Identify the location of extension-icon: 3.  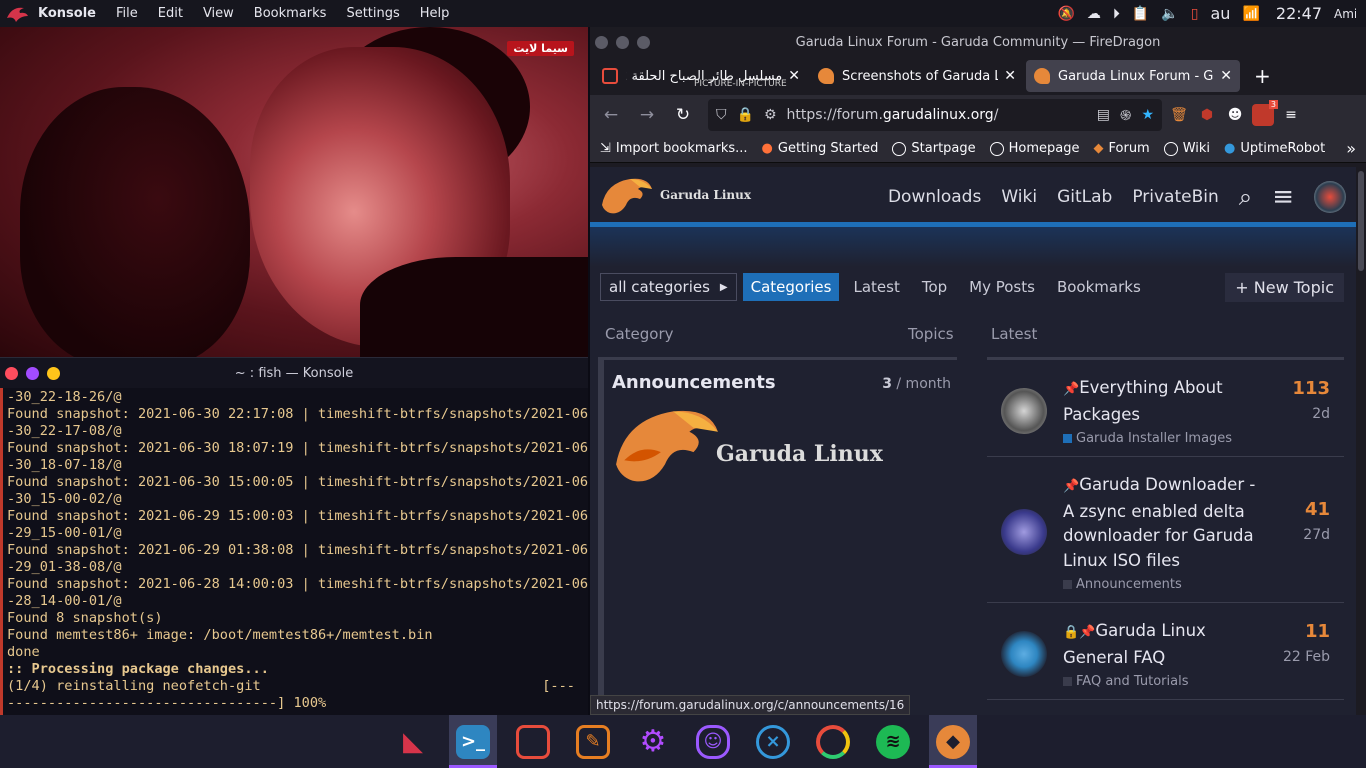
(1265, 113).